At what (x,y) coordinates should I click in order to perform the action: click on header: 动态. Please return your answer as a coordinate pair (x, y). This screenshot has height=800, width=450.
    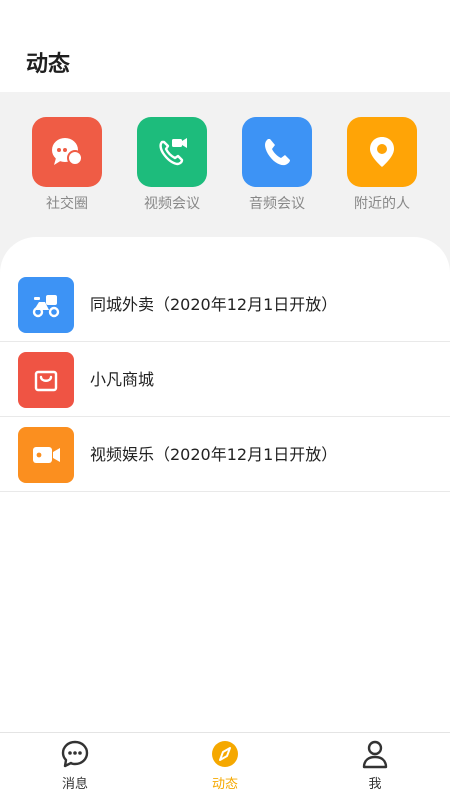
    Looking at the image, I should click on (225, 46).